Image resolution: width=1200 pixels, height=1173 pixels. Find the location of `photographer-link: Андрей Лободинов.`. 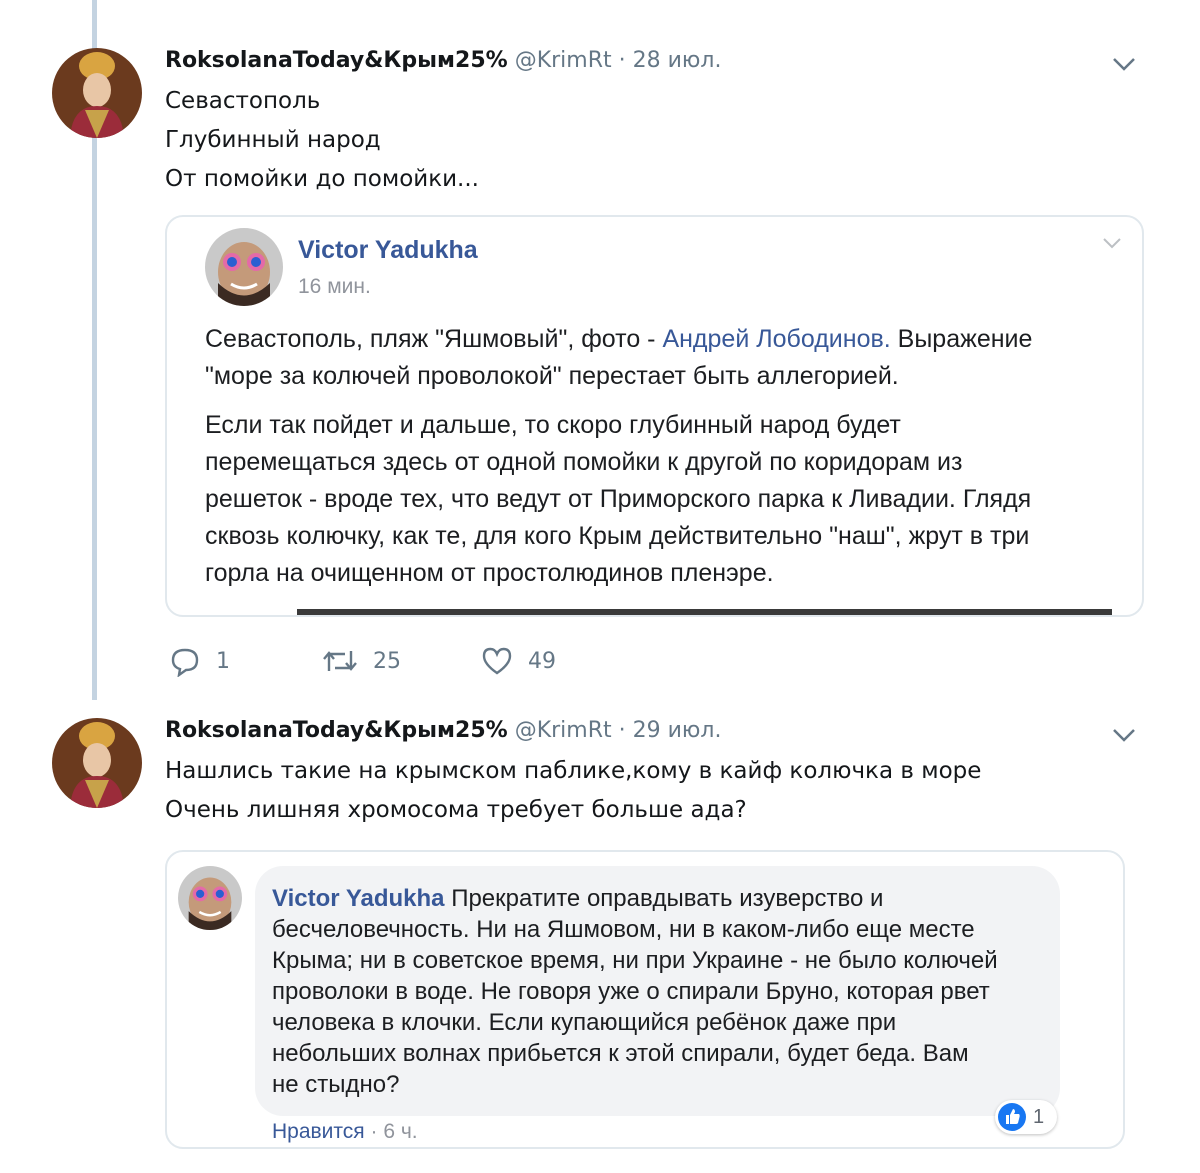

photographer-link: Андрей Лободинов. is located at coordinates (776, 339).